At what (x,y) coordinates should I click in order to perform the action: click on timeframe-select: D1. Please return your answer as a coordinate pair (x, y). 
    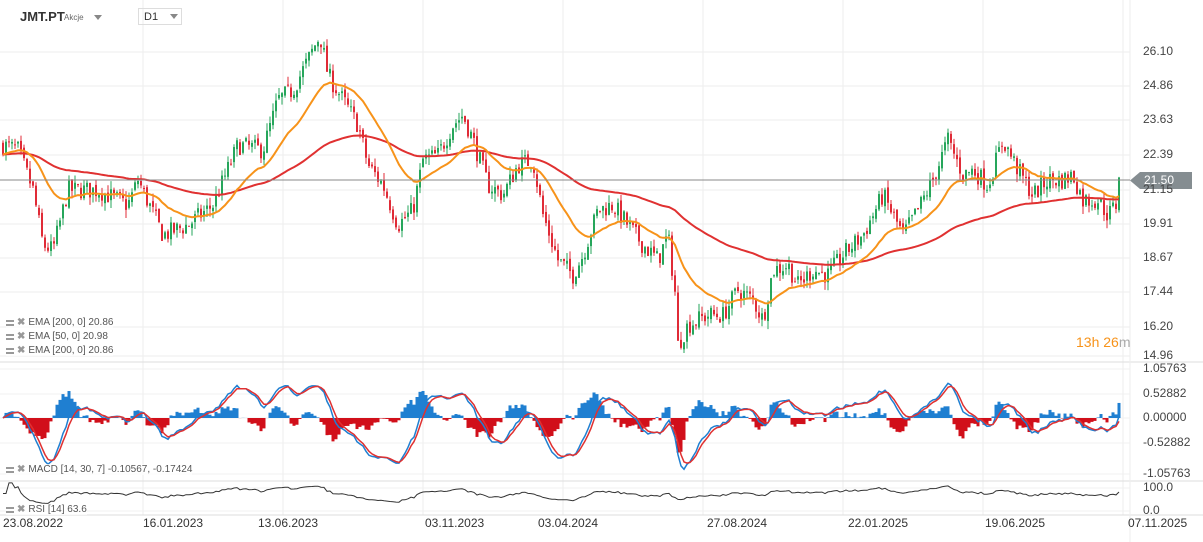
    Looking at the image, I should click on (160, 16).